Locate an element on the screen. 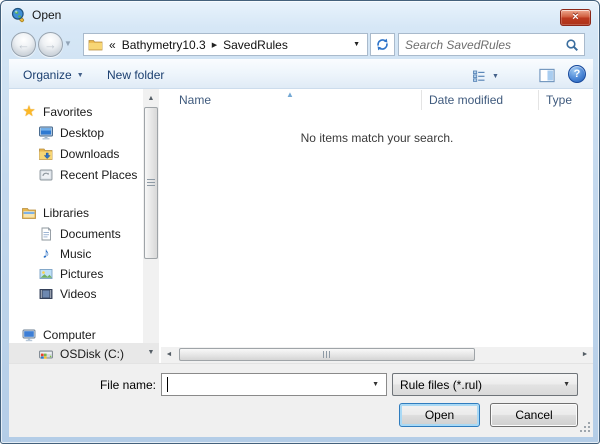 The height and width of the screenshot is (444, 600). computer-icon is located at coordinates (29, 335).